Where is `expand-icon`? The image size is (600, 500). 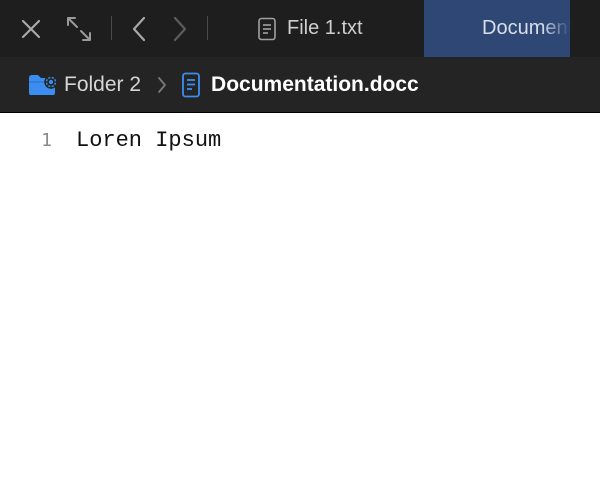 expand-icon is located at coordinates (79, 29).